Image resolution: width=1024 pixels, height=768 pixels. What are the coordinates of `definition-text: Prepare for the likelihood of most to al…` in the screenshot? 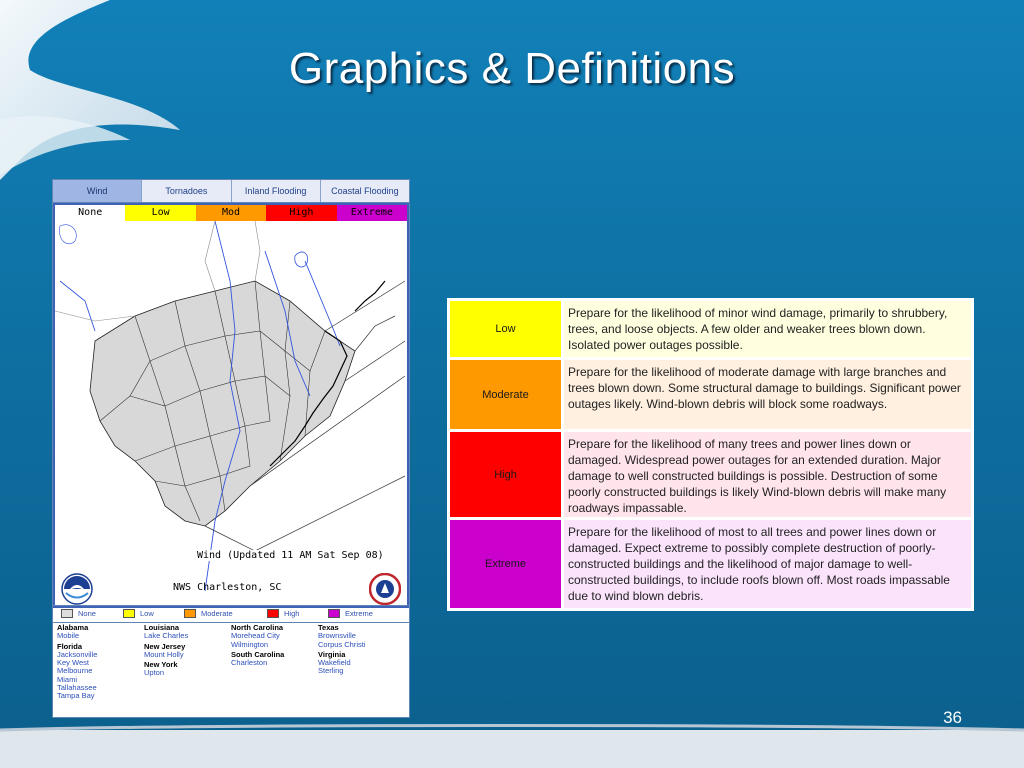 It's located at (767, 564).